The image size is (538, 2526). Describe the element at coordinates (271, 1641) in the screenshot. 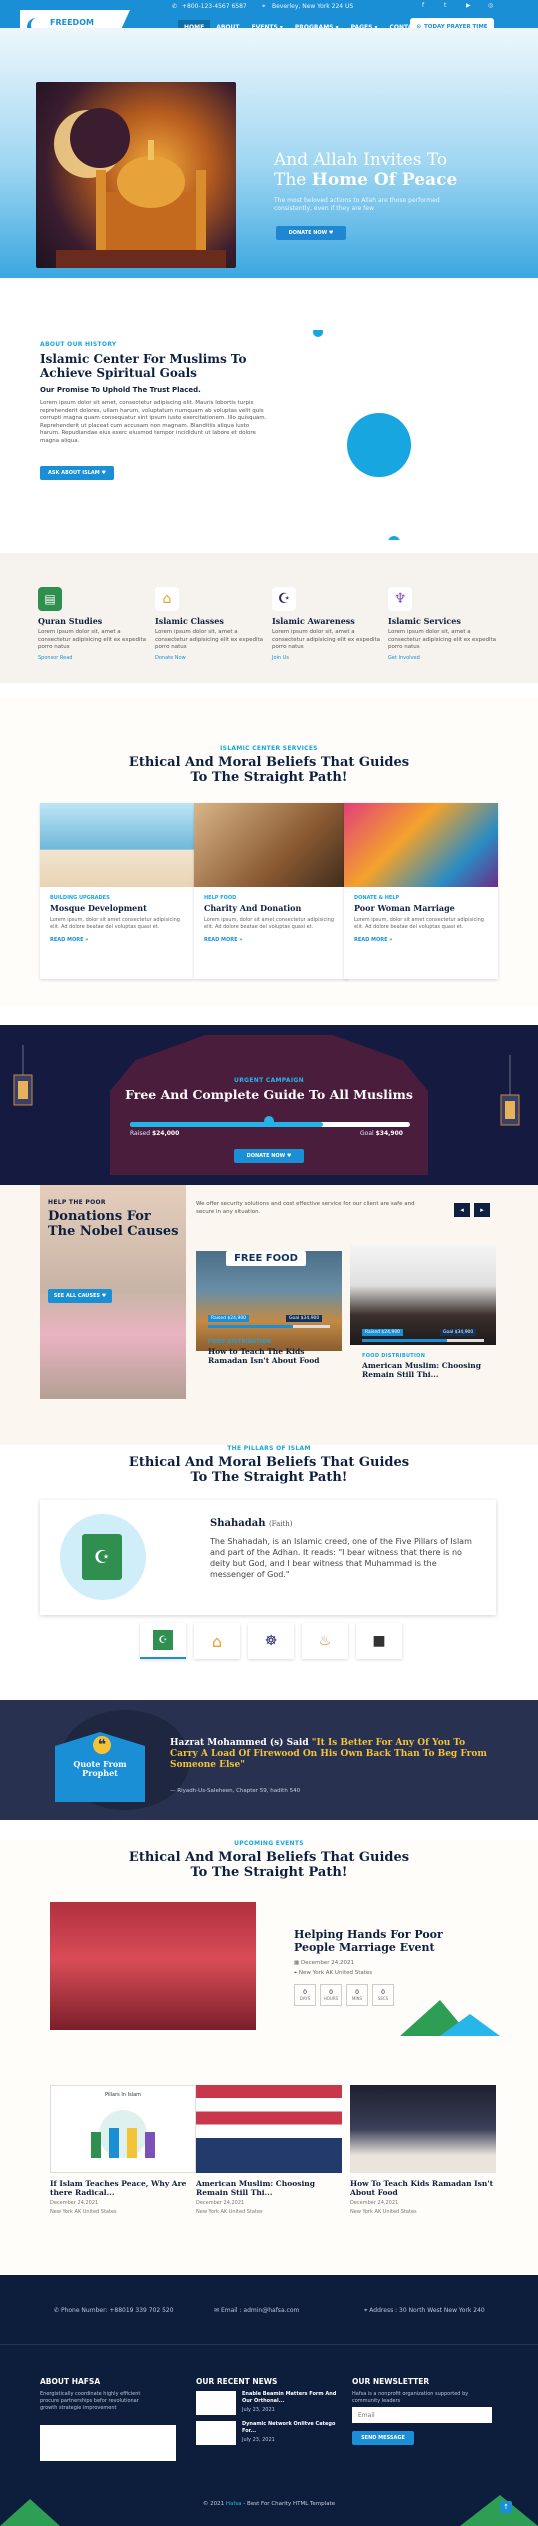

I see `pillar-tab-zakat: ☸` at that location.